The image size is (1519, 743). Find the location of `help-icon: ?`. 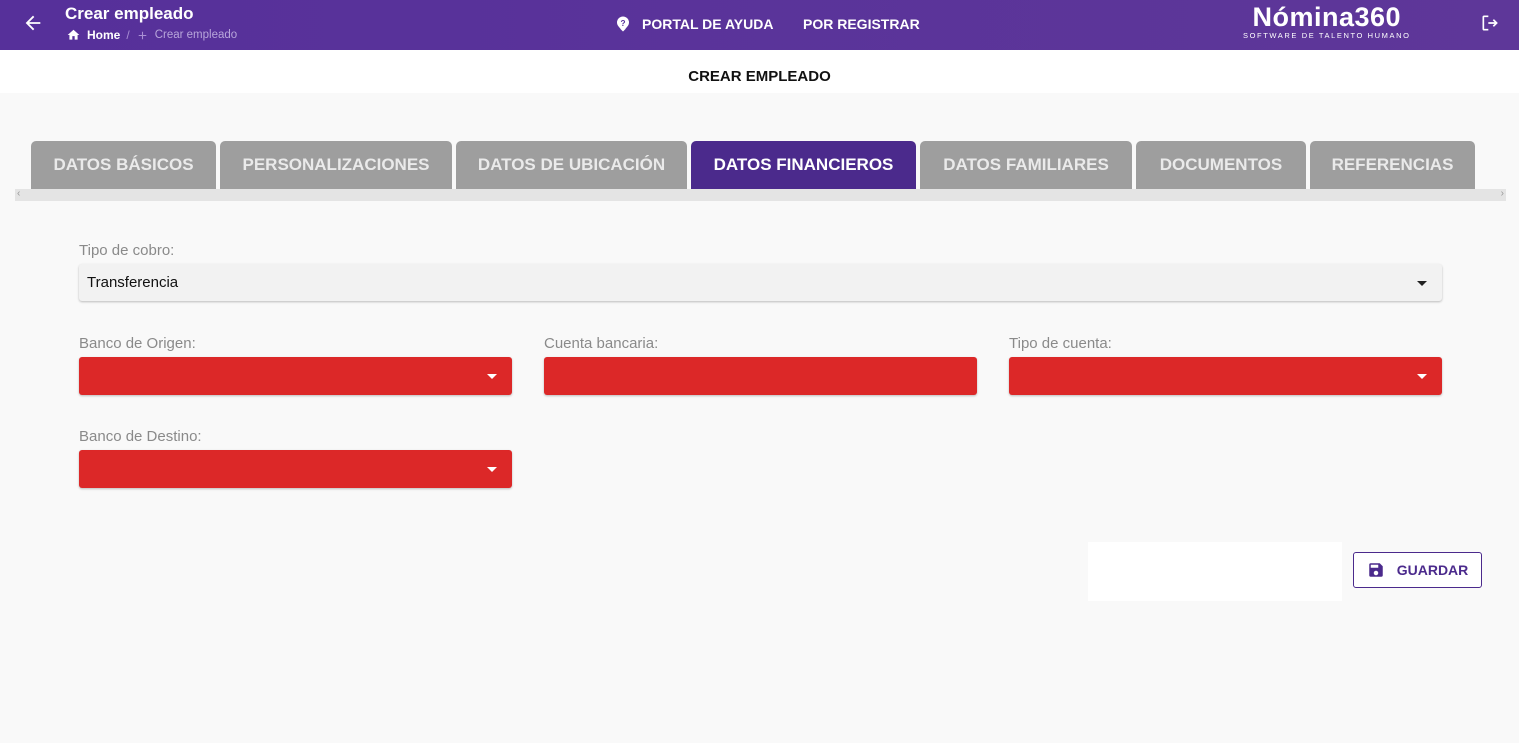

help-icon: ? is located at coordinates (623, 24).